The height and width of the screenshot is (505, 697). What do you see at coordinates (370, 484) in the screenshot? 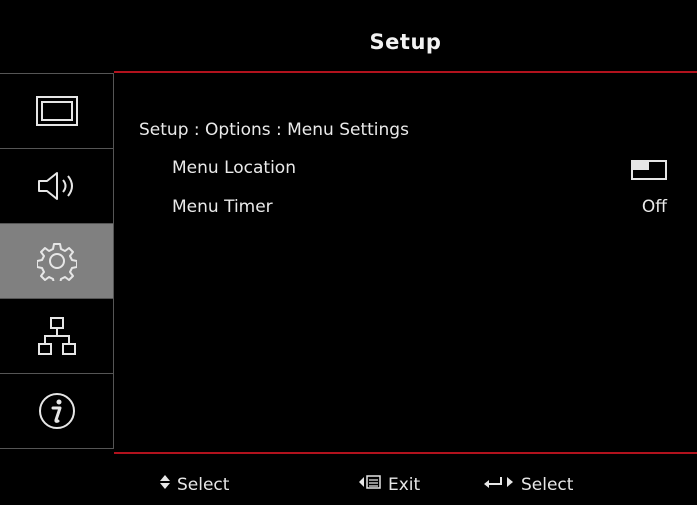
I see `menu-back-icon` at bounding box center [370, 484].